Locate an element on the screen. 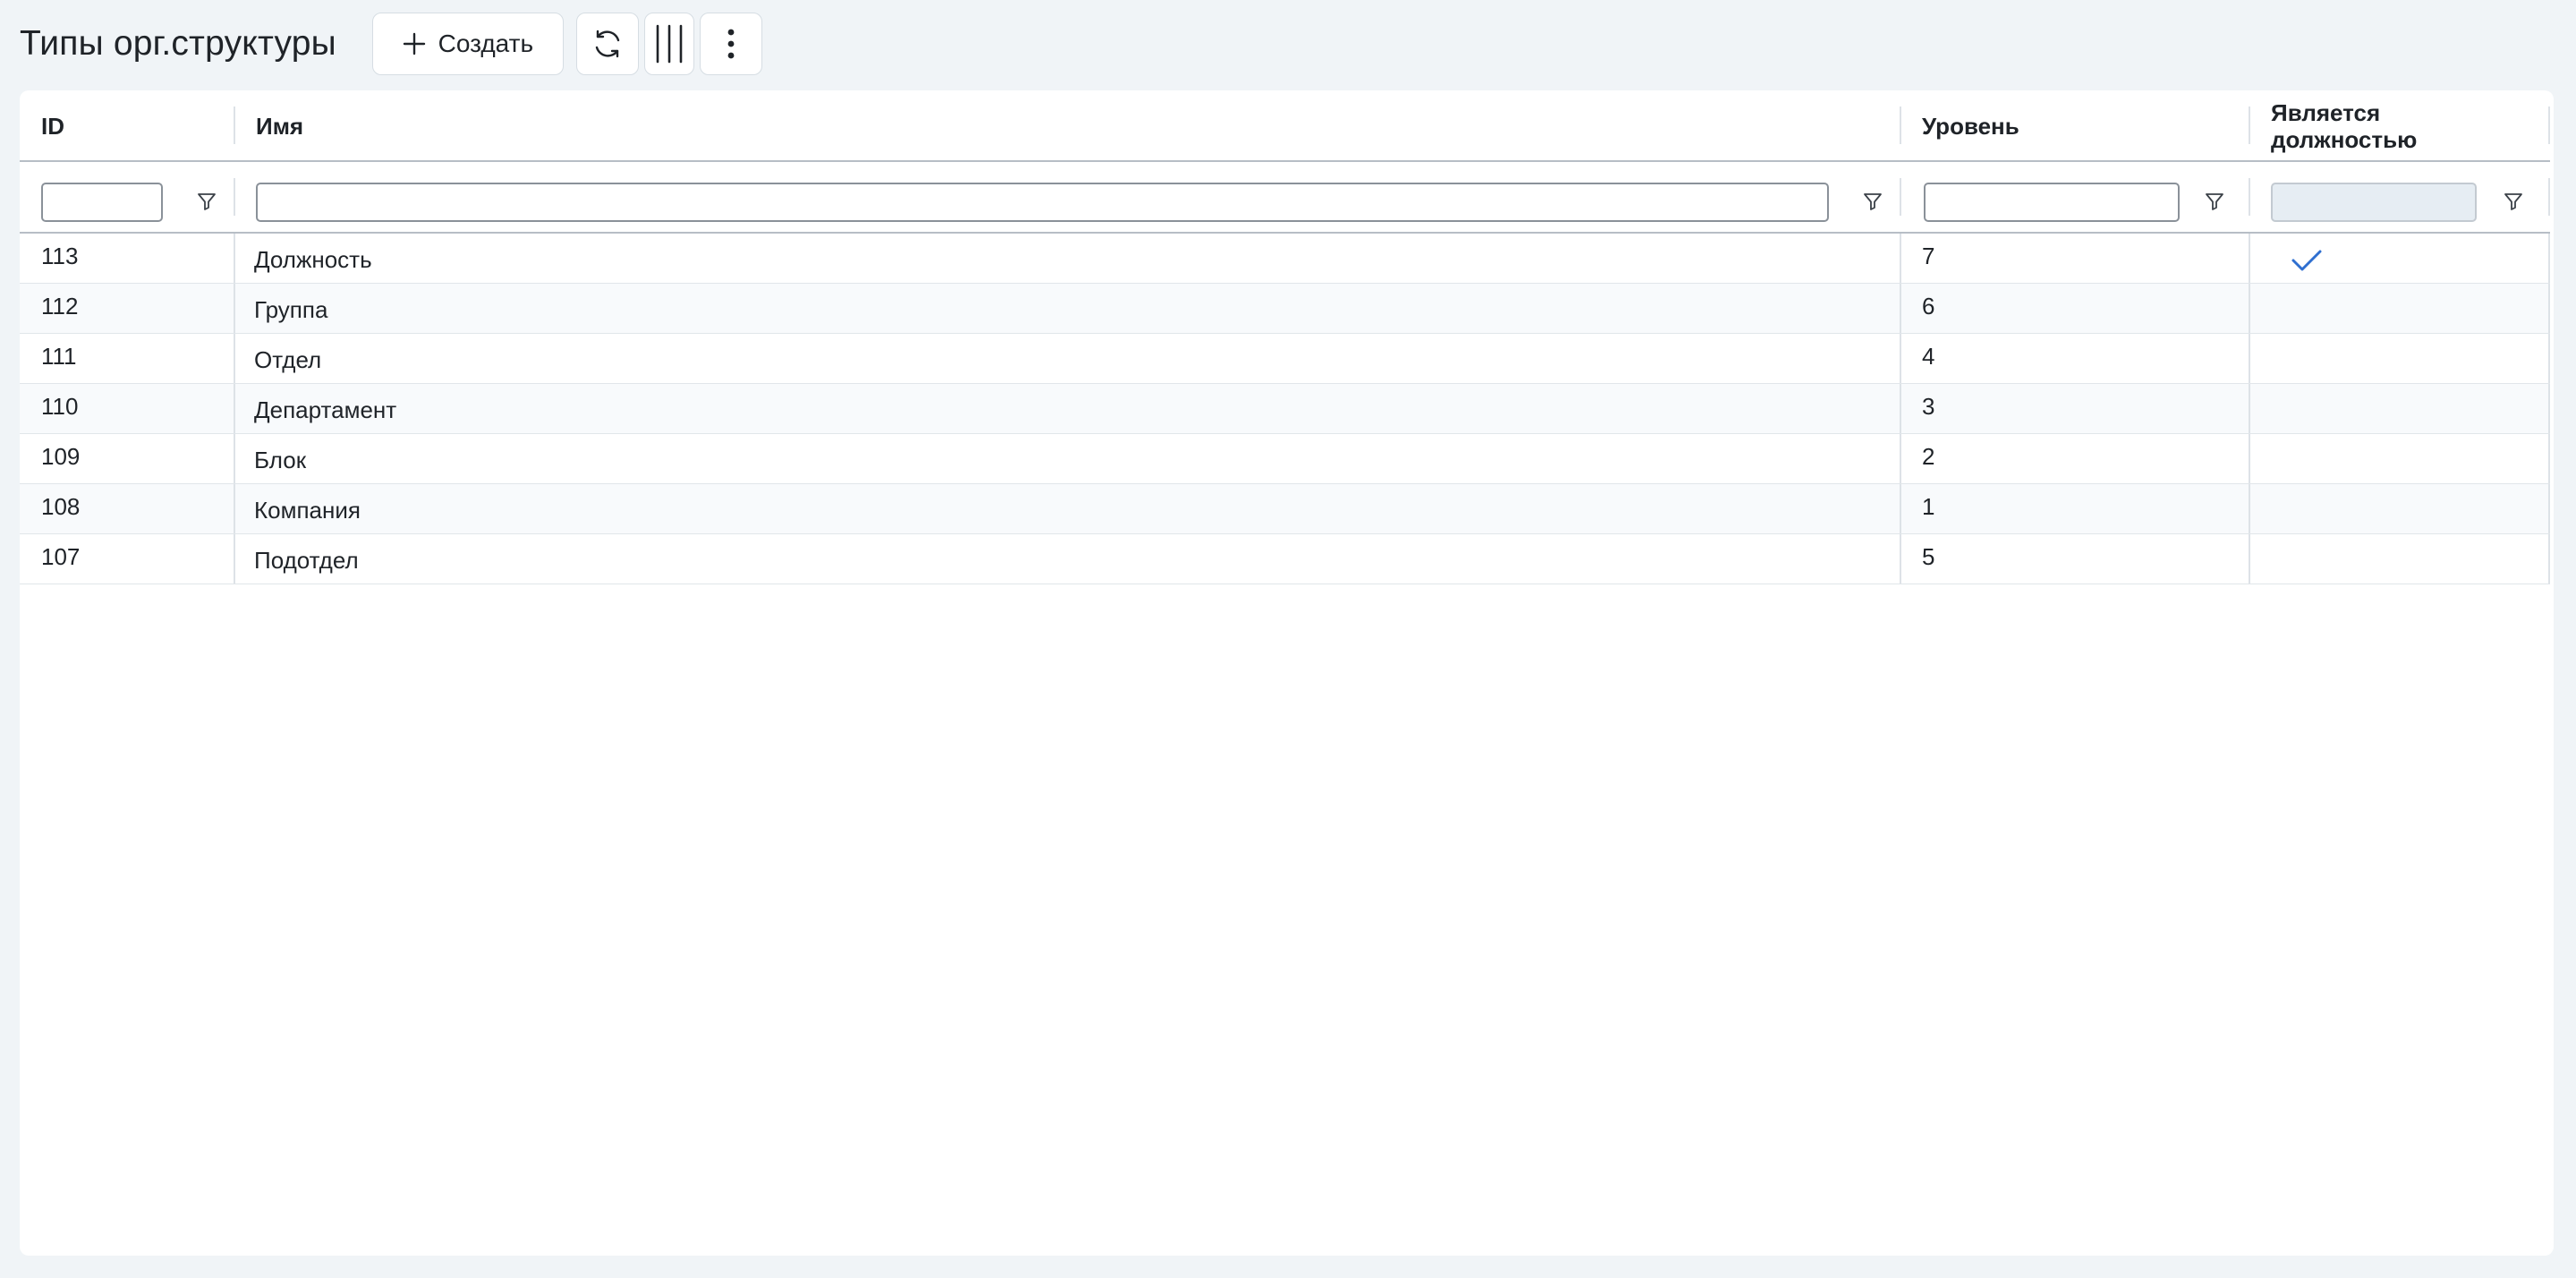 This screenshot has height=1278, width=2576. table-row: 109 Блок 2 is located at coordinates (1285, 459).